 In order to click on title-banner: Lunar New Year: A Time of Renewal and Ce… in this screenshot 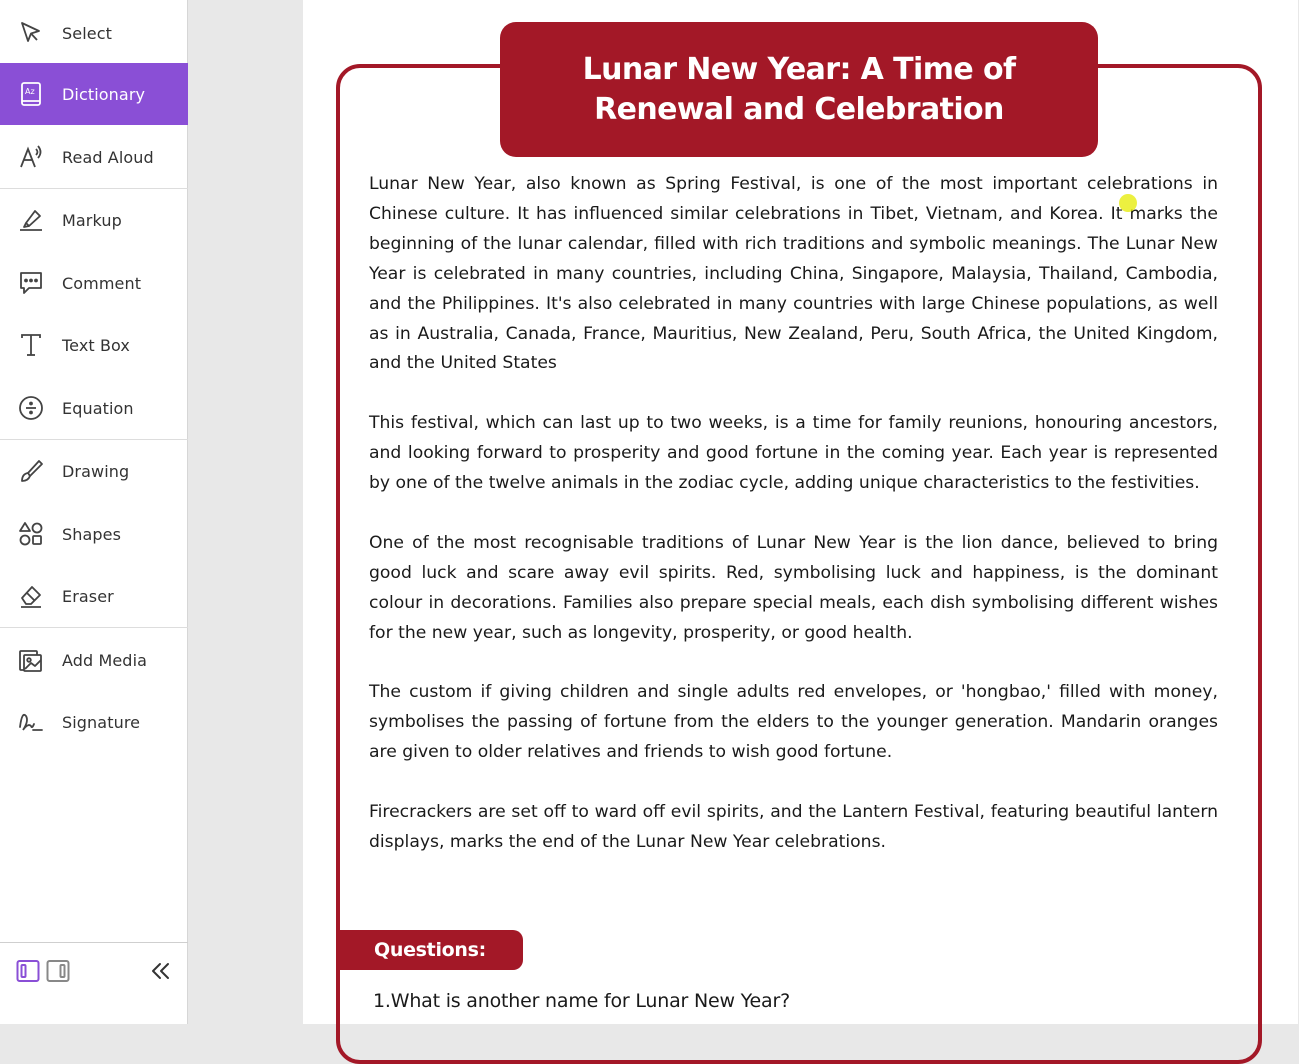, I will do `click(799, 89)`.